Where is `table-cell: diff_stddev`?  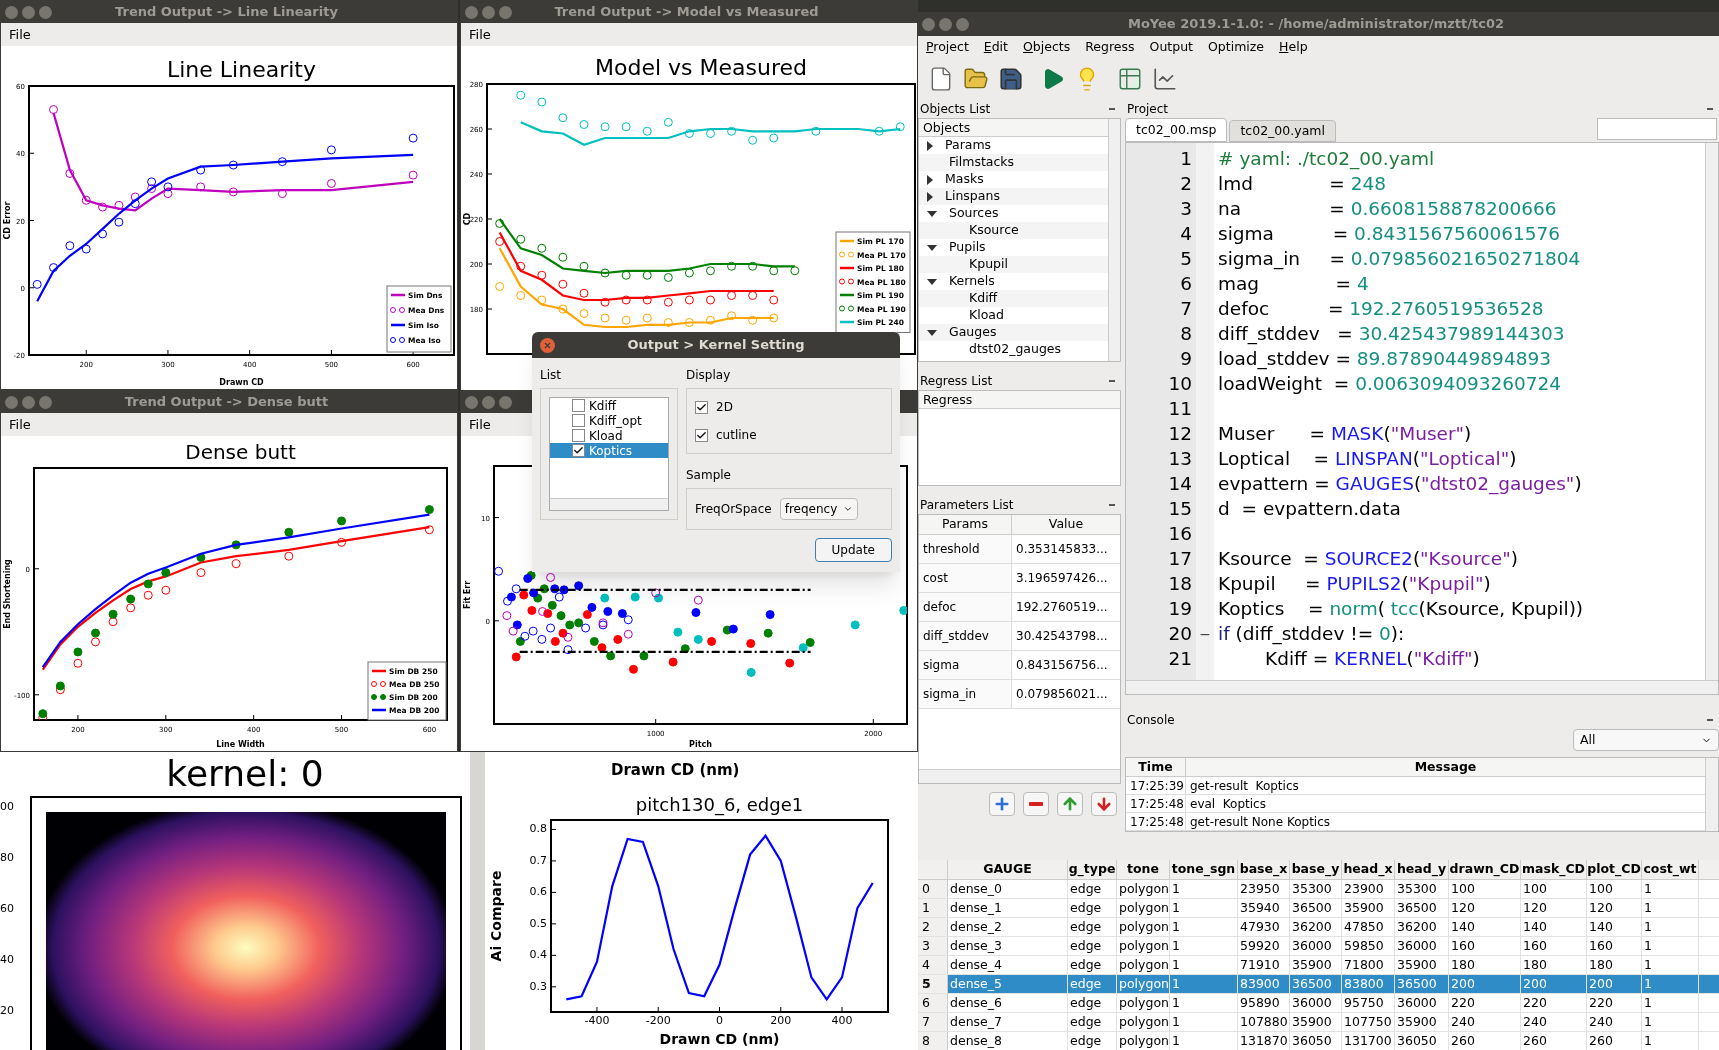
table-cell: diff_stddev is located at coordinates (965, 636).